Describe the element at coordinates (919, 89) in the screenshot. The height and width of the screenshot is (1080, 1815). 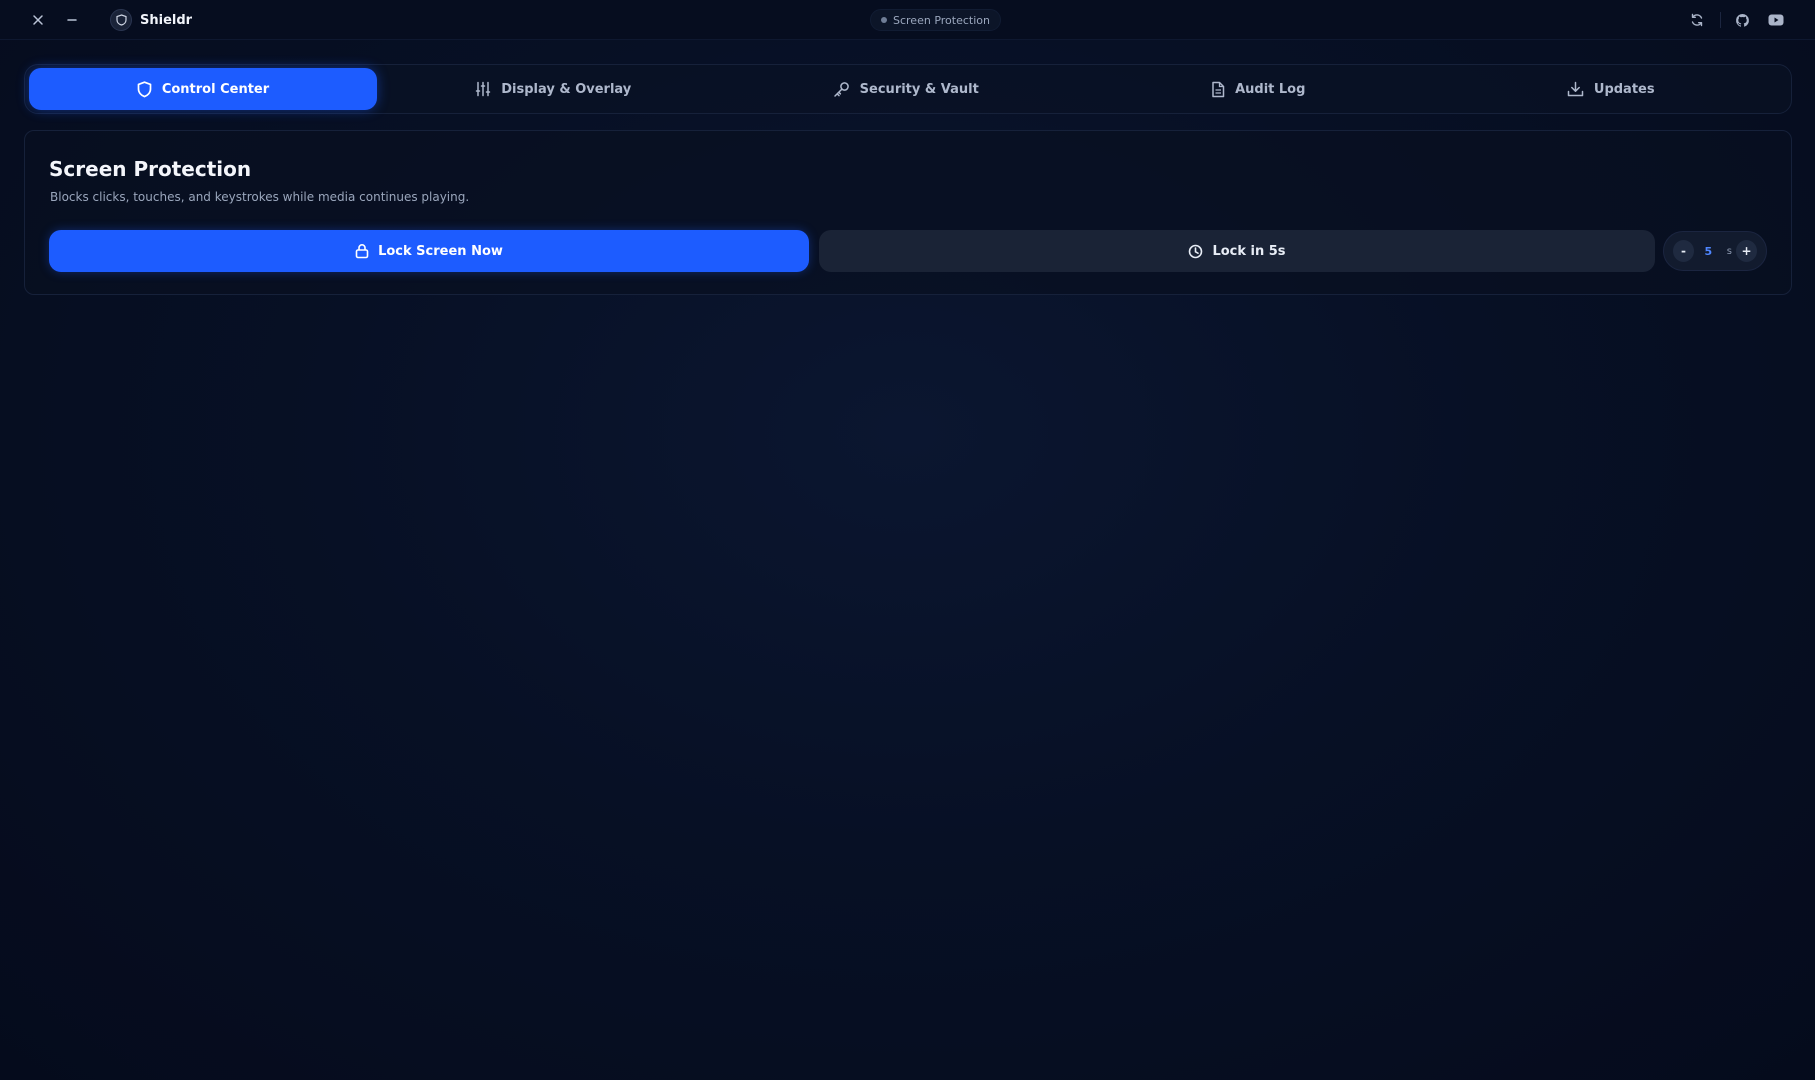
I see `tab-label: Security & Vault` at that location.